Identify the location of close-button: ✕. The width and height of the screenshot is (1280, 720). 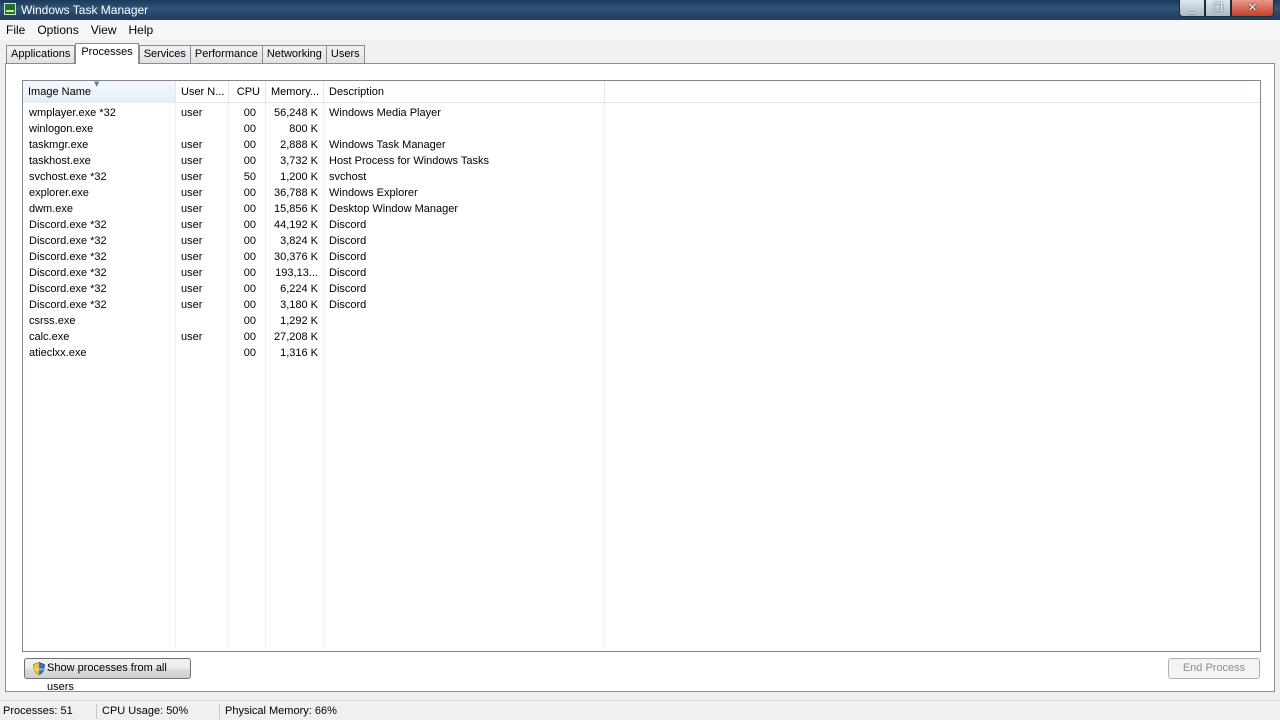
(1252, 8).